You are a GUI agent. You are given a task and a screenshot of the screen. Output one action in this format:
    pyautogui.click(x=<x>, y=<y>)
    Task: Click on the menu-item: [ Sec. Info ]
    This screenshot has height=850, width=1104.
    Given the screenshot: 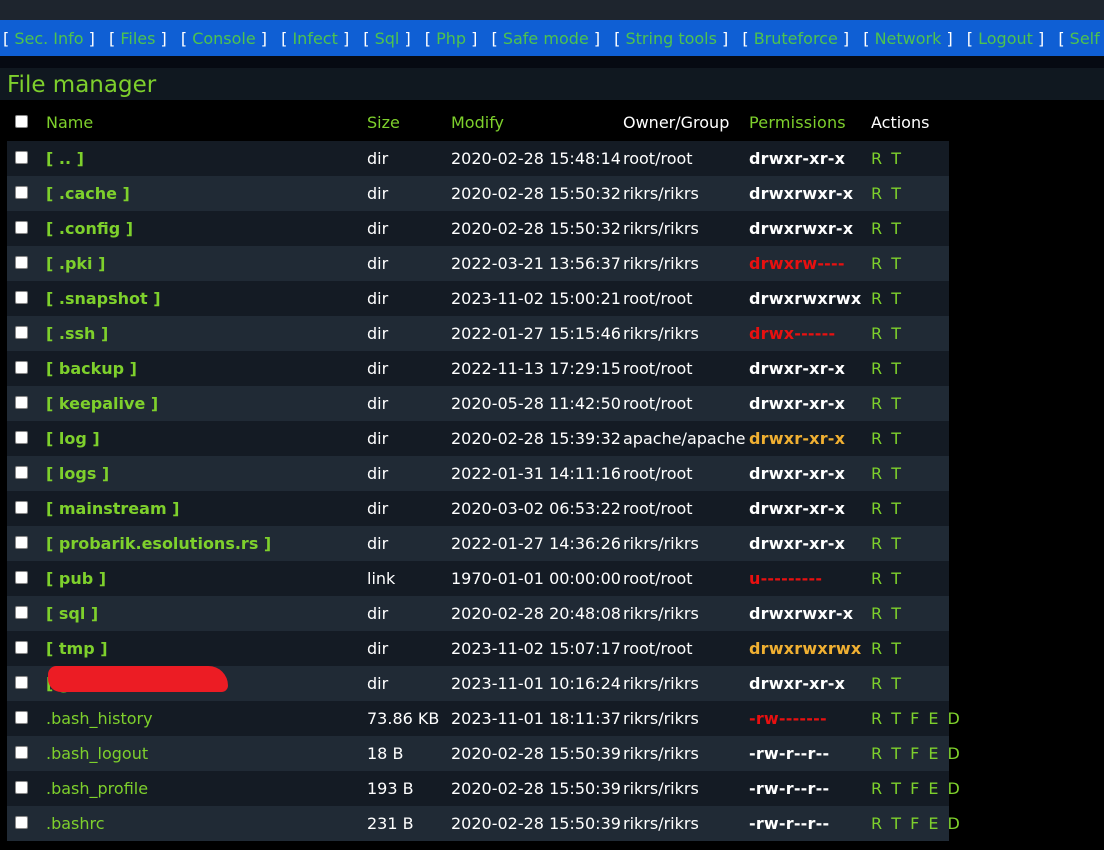 What is the action you would take?
    pyautogui.click(x=49, y=38)
    